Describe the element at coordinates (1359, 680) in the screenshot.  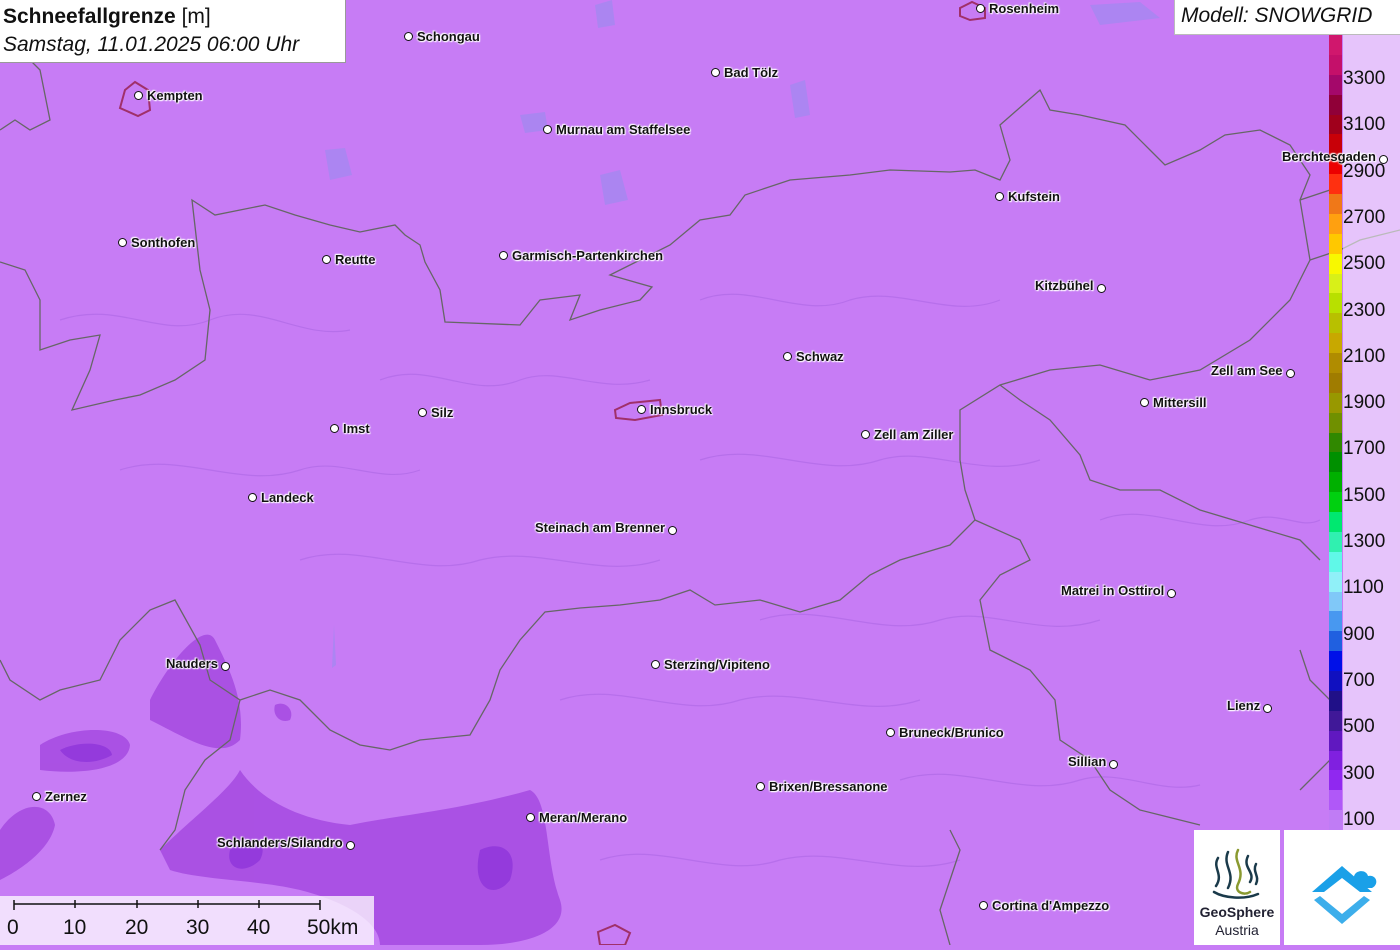
I see `legend-label: 700` at that location.